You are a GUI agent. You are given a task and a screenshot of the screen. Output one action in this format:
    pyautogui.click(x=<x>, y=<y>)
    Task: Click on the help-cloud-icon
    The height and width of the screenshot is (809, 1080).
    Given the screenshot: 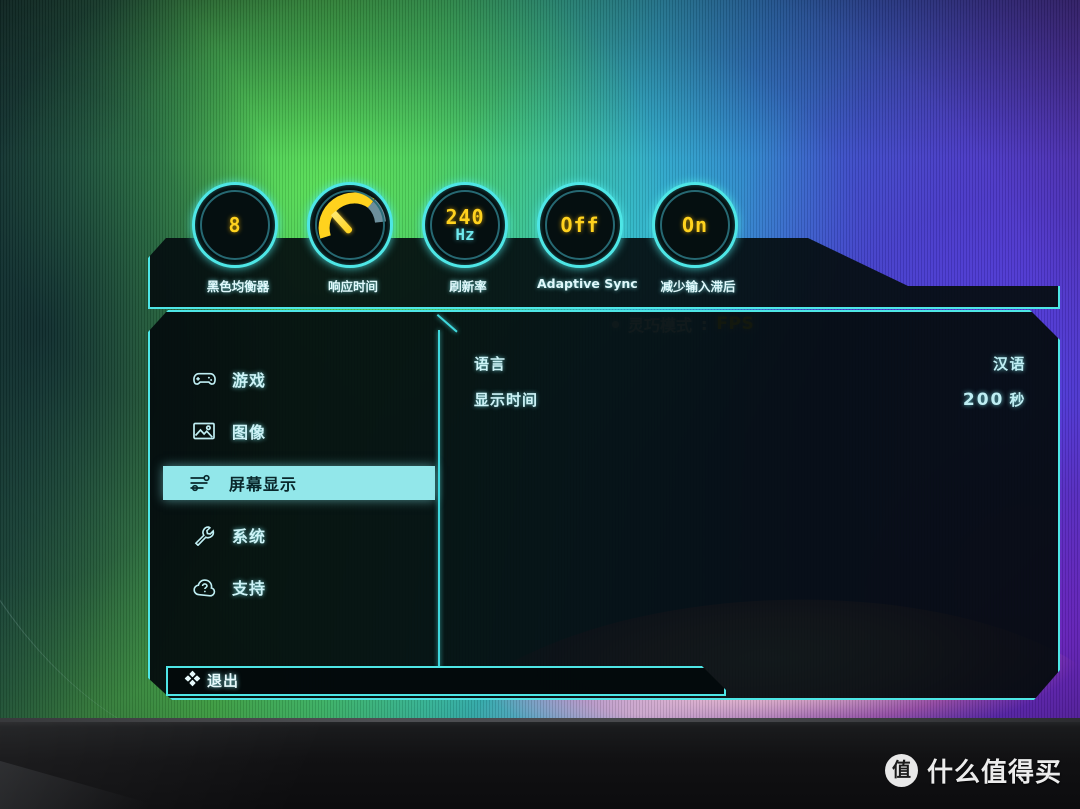 What is the action you would take?
    pyautogui.click(x=204, y=587)
    